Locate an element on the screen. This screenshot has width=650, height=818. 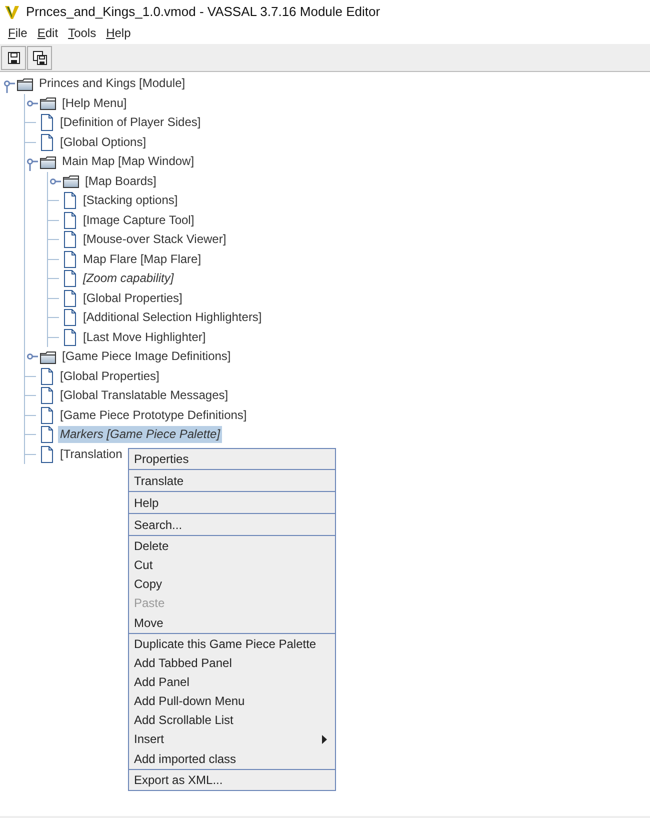
menu-item: Add Scrollable List is located at coordinates (232, 720).